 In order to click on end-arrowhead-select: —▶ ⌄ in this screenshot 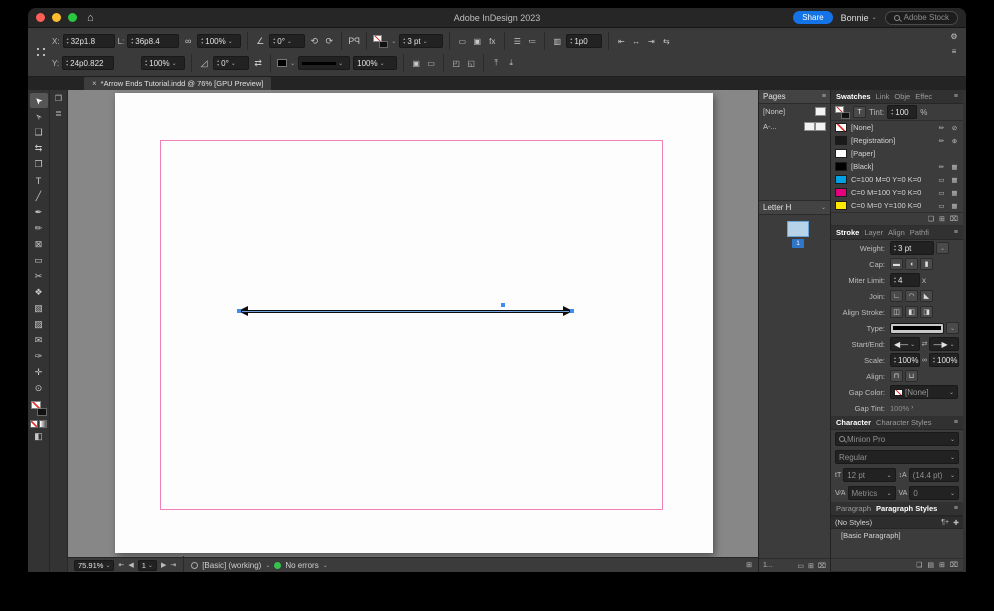, I will do `click(944, 344)`.